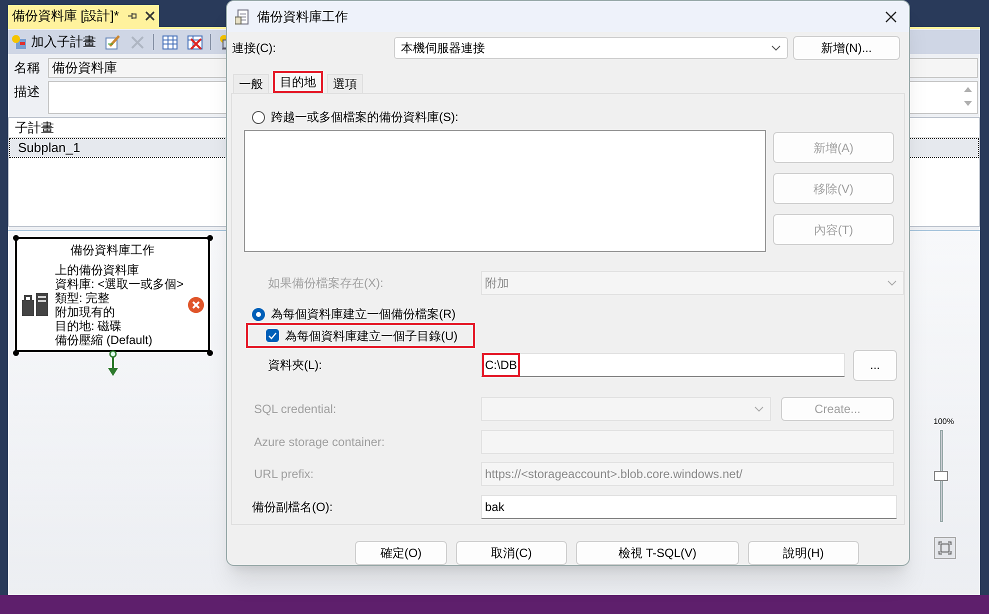 This screenshot has height=614, width=989. What do you see at coordinates (591, 48) in the screenshot?
I see `connection-dropdown: 本機伺服器連接` at bounding box center [591, 48].